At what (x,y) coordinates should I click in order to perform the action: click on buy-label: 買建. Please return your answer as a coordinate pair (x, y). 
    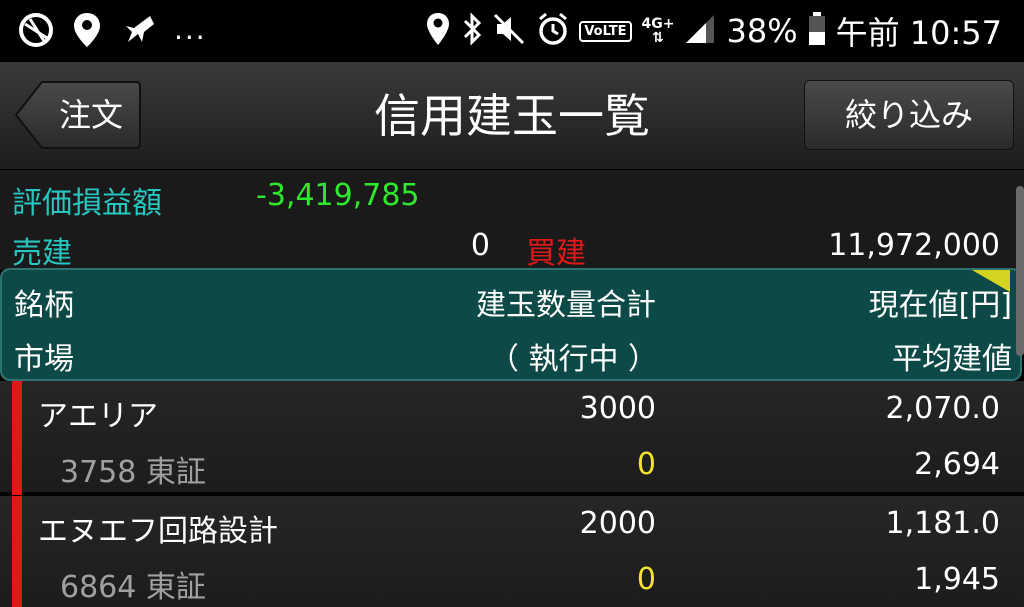
    Looking at the image, I should click on (556, 253).